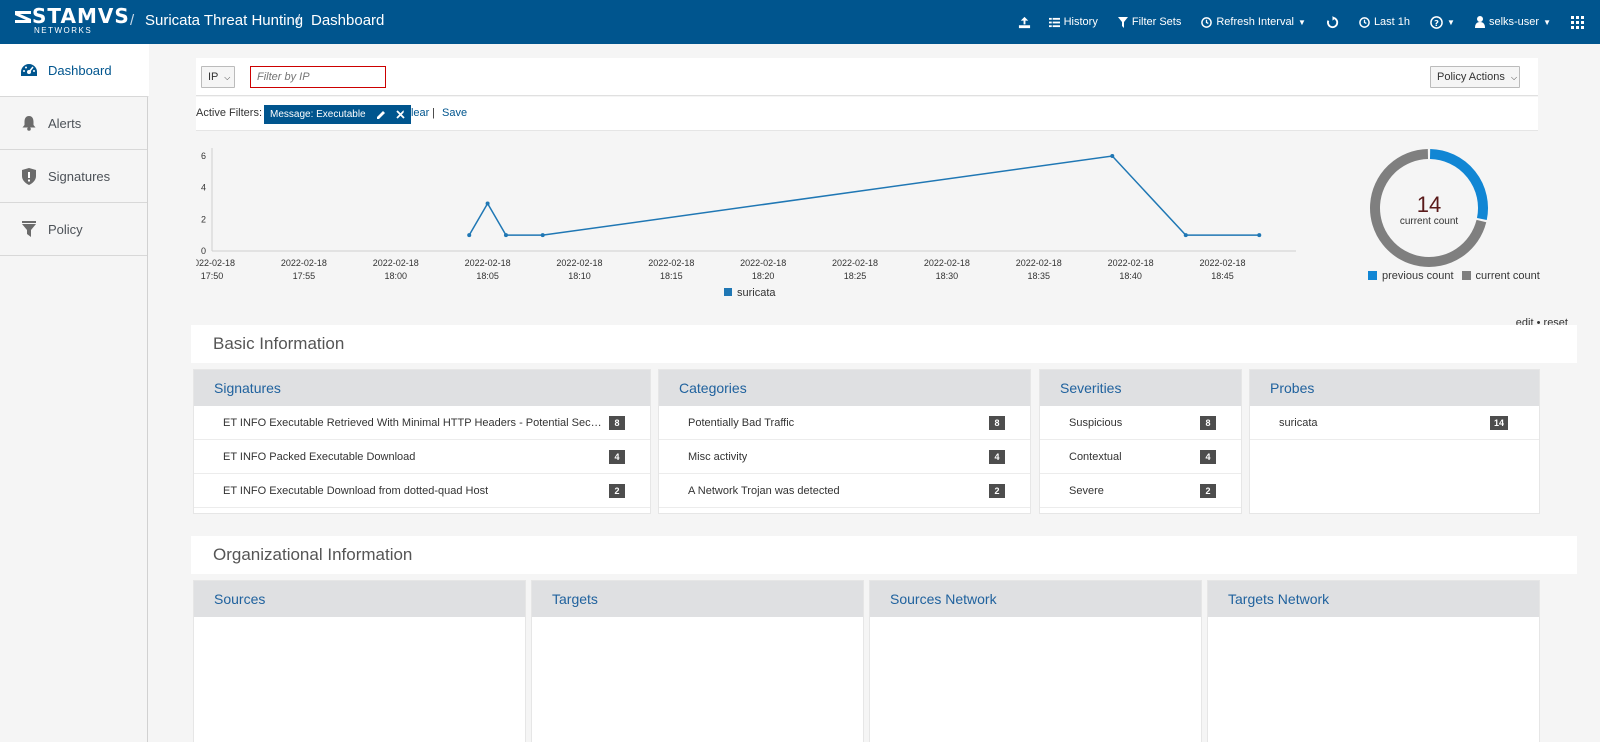 This screenshot has width=1600, height=742. What do you see at coordinates (212, 276) in the screenshot?
I see `x-tick-label: 17:50` at bounding box center [212, 276].